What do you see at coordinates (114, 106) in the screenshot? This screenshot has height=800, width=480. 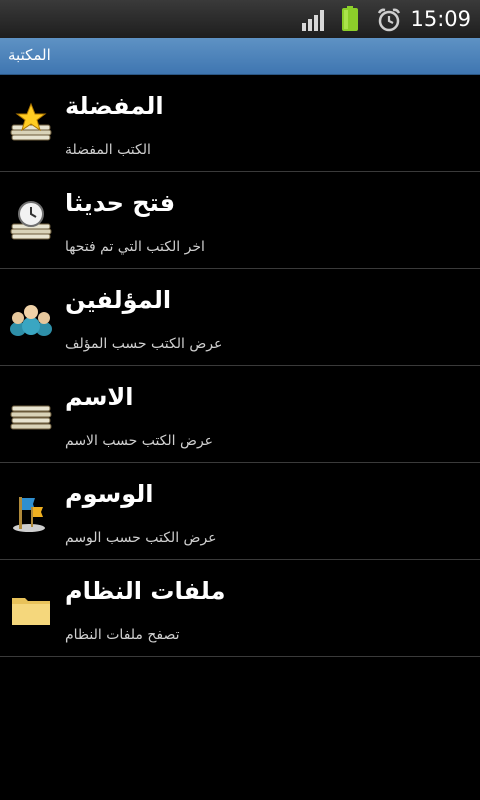 I see `item-title: المفضلة` at bounding box center [114, 106].